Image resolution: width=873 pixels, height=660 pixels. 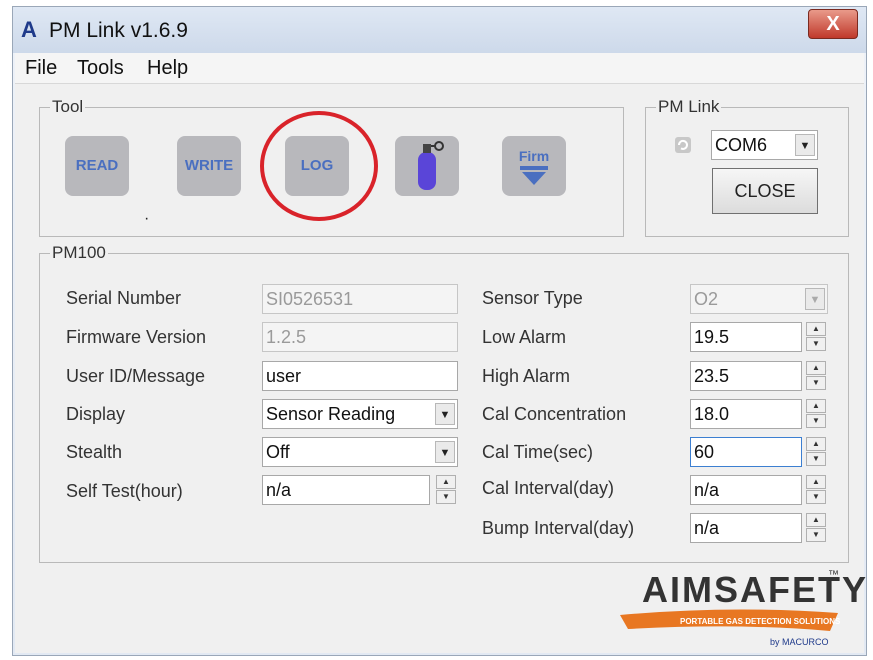 I want to click on low-alarm-input: 19.5, so click(x=746, y=337).